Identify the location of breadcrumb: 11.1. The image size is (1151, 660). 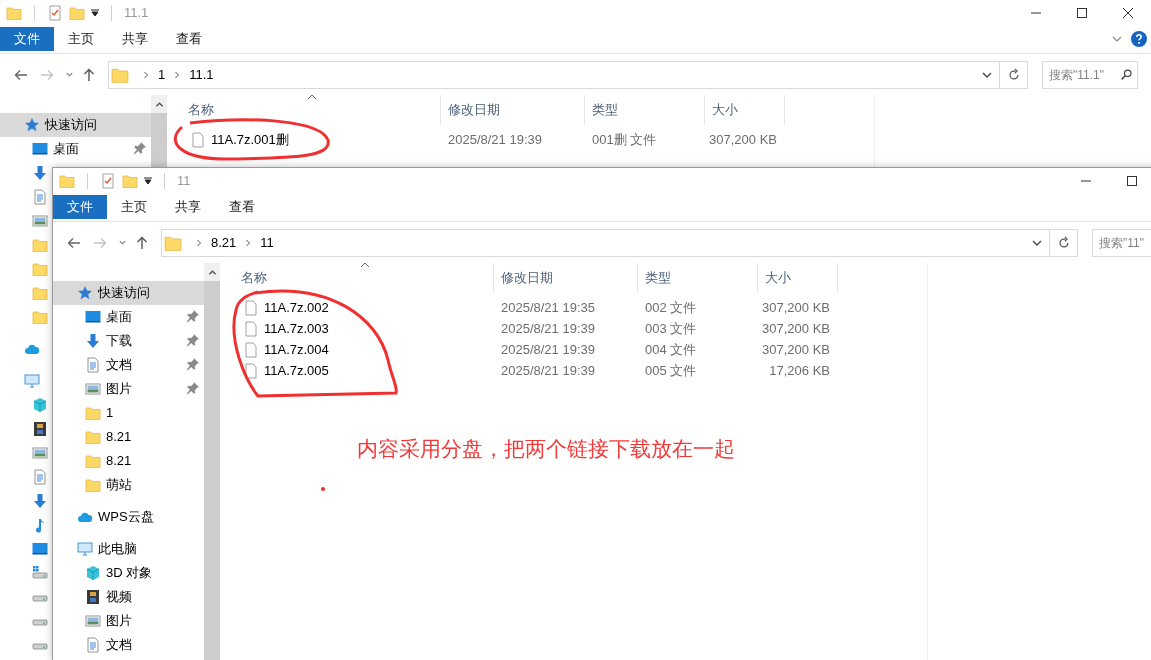
(201, 74).